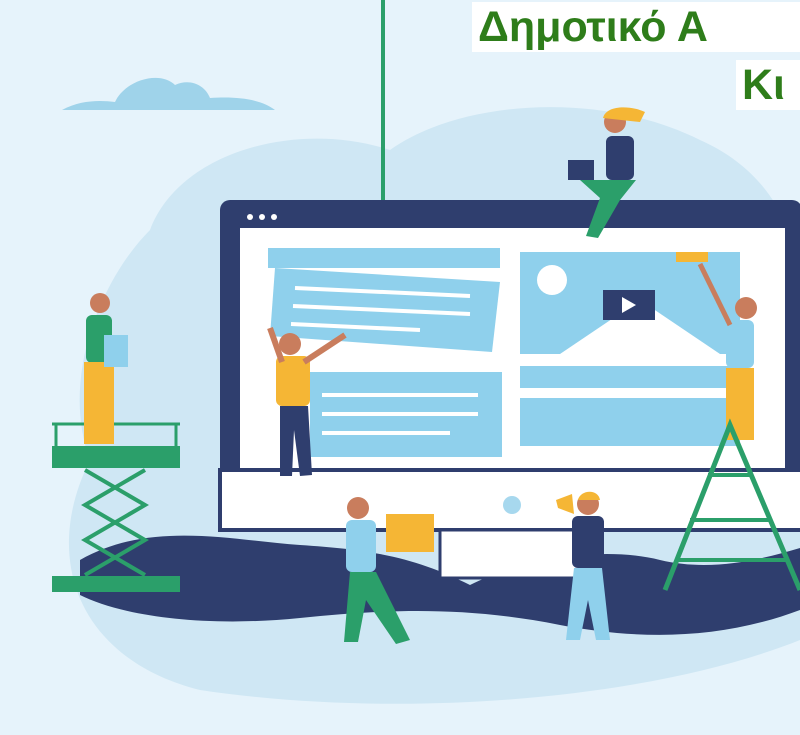  I want to click on cardboard-box, so click(410, 533).